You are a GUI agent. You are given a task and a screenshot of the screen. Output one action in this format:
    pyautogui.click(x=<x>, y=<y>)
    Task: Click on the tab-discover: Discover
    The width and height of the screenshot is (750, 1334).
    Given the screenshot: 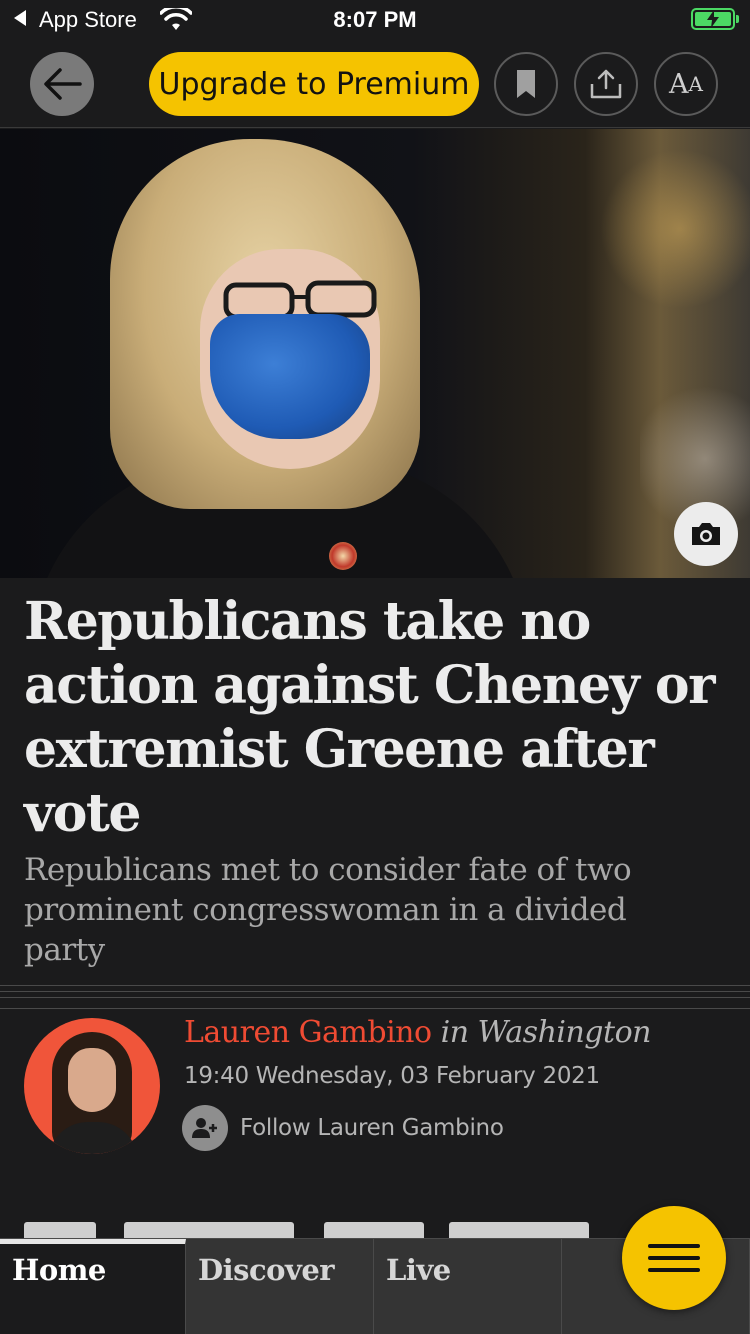 What is the action you would take?
    pyautogui.click(x=280, y=1286)
    